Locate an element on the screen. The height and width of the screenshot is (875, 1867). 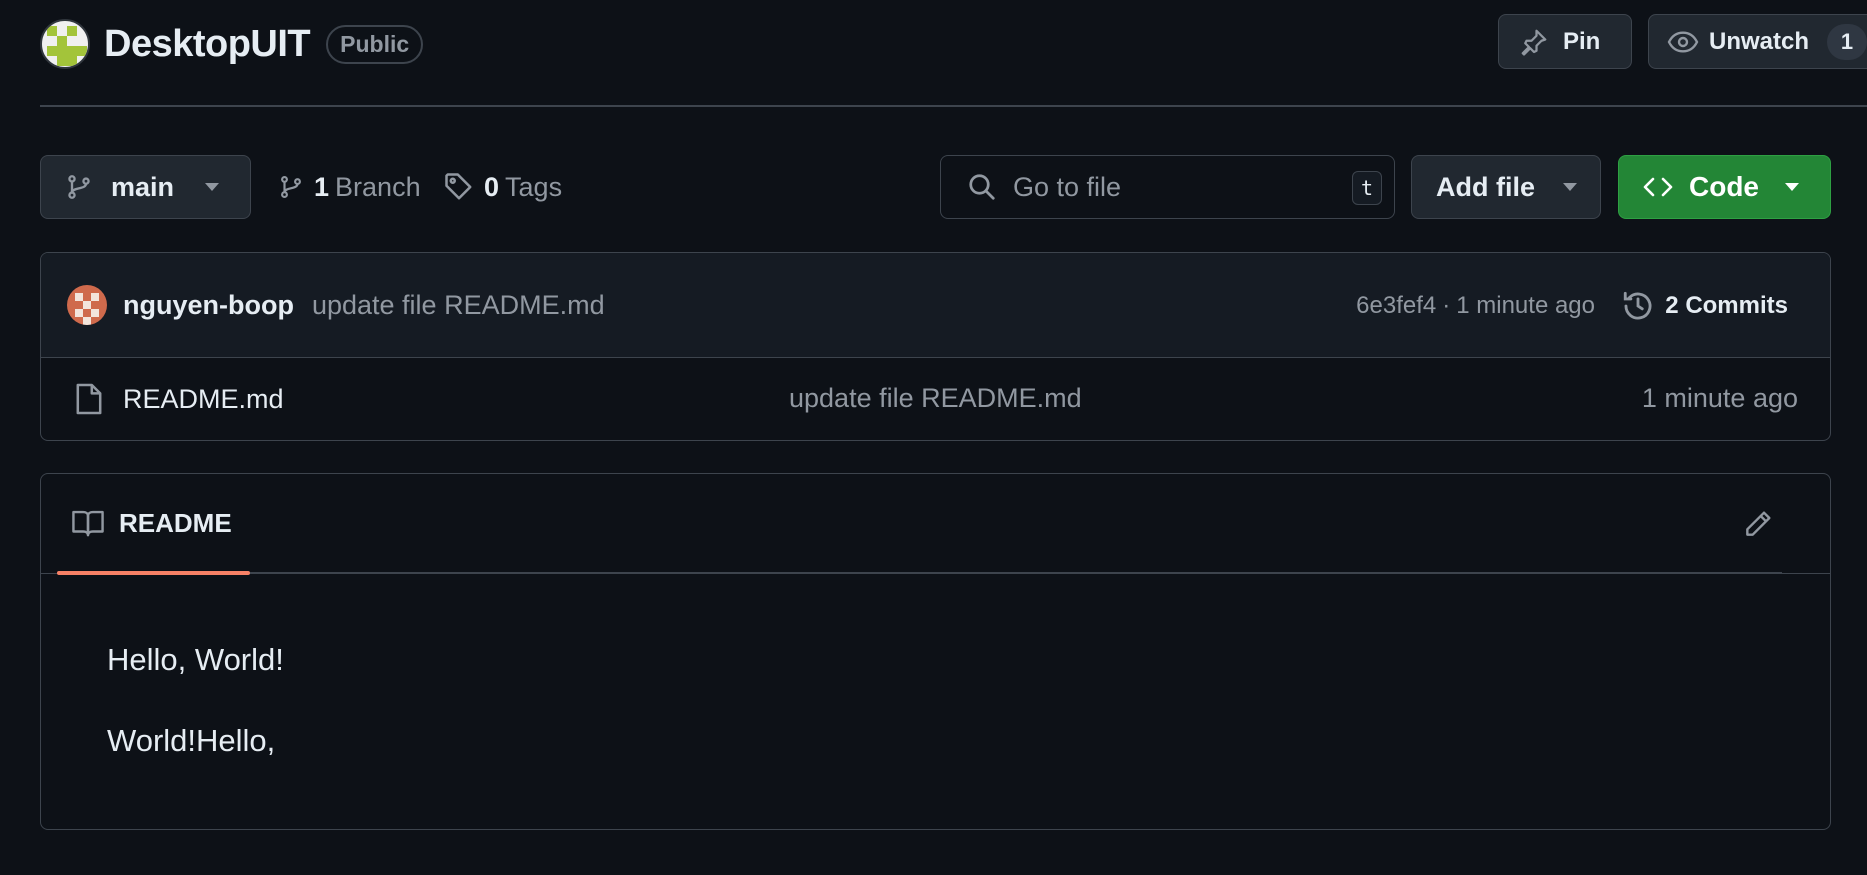
commit-meta: 6e3fef4 · 1 minute ago is located at coordinates (1475, 305).